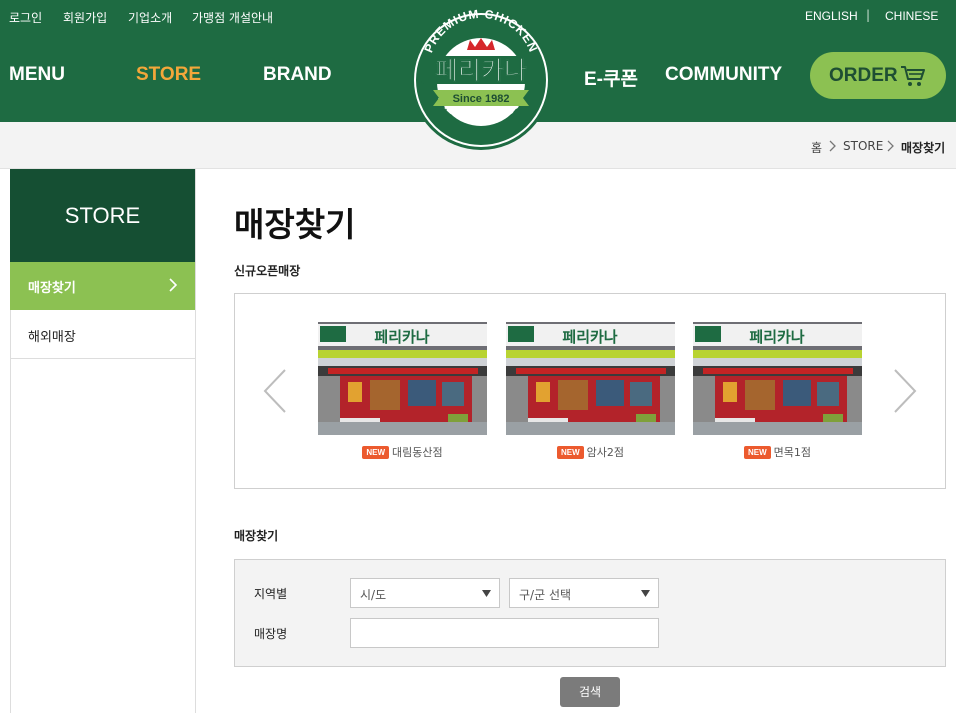  Describe the element at coordinates (481, 70) in the screenshot. I see `logo-brand-name: 페리카나` at that location.